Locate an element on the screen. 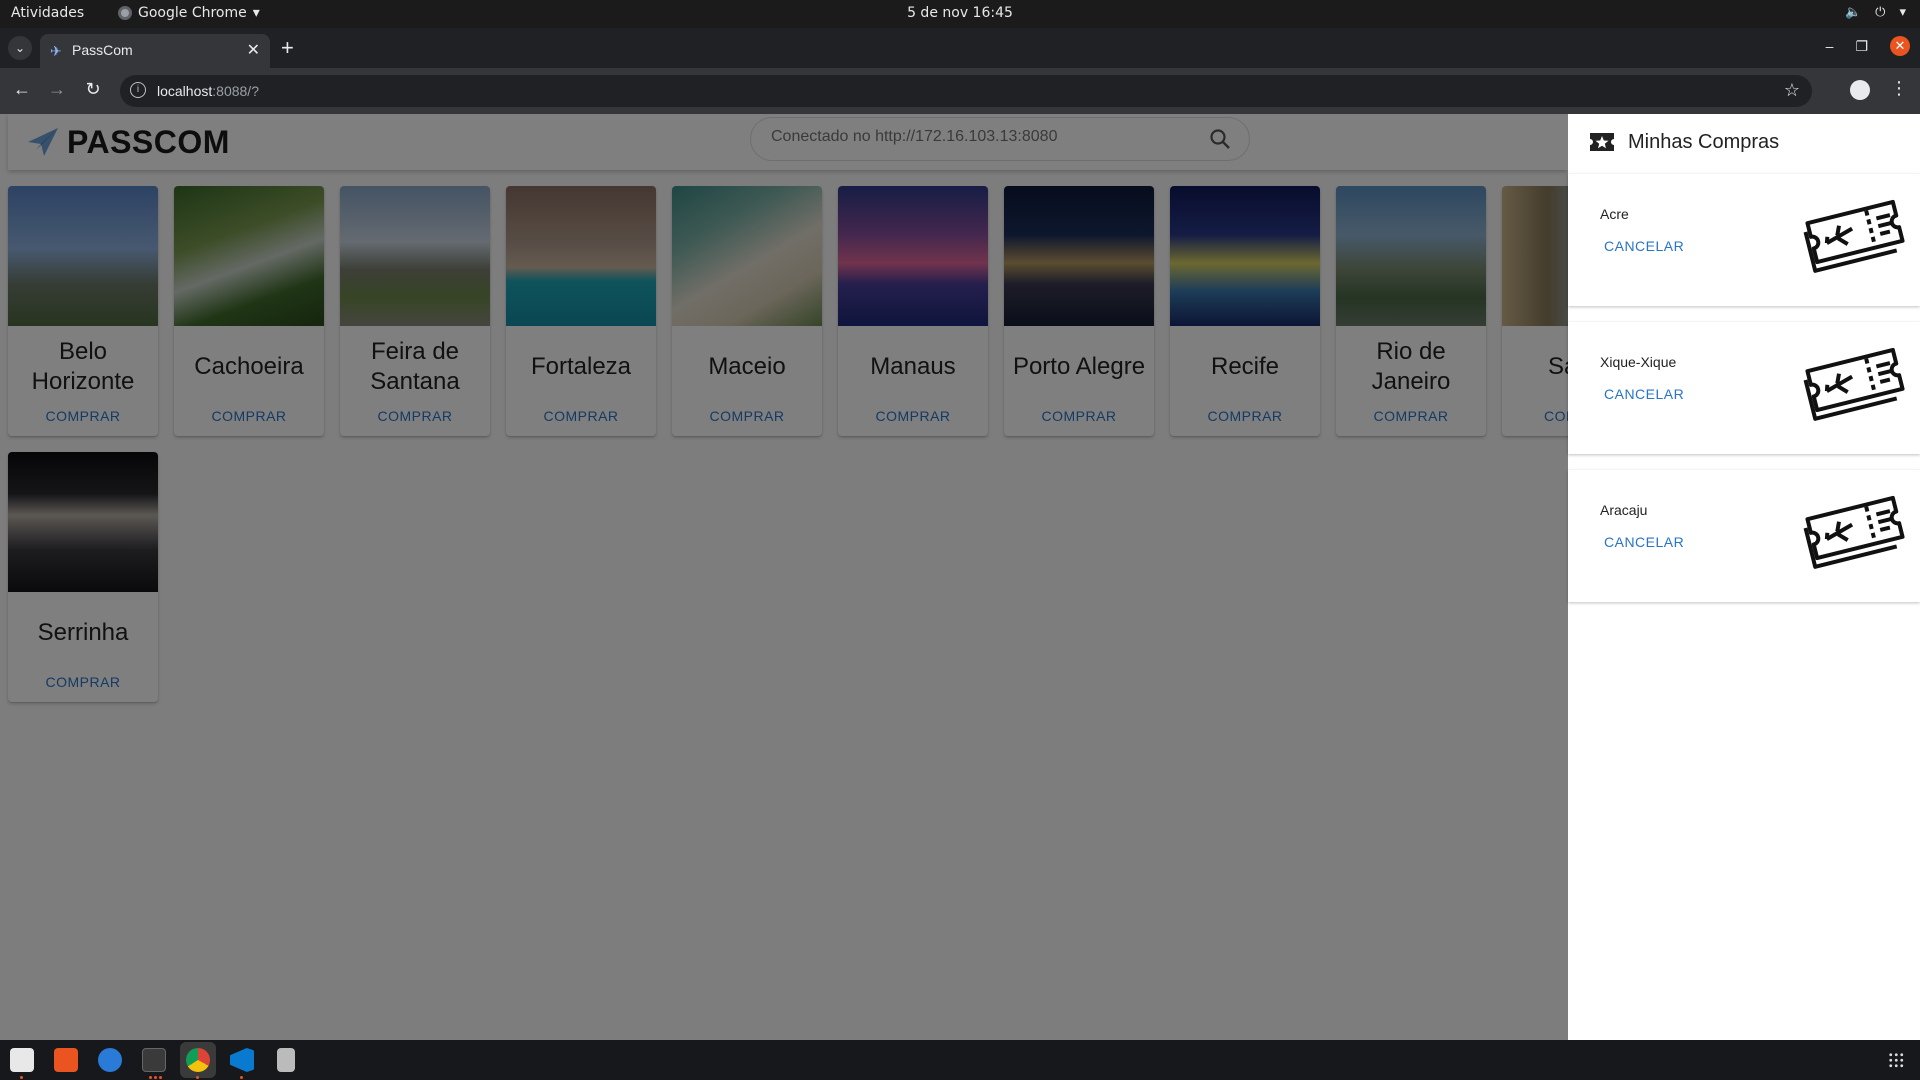  terminal-icon is located at coordinates (154, 1060).